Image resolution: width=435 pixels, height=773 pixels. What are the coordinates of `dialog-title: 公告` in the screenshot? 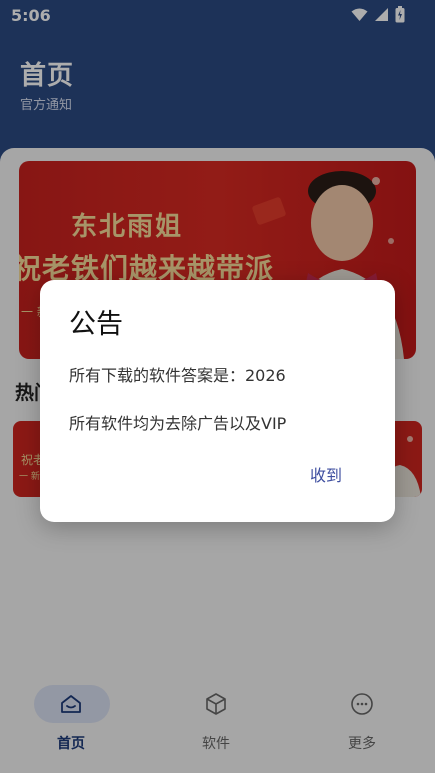 It's located at (96, 324).